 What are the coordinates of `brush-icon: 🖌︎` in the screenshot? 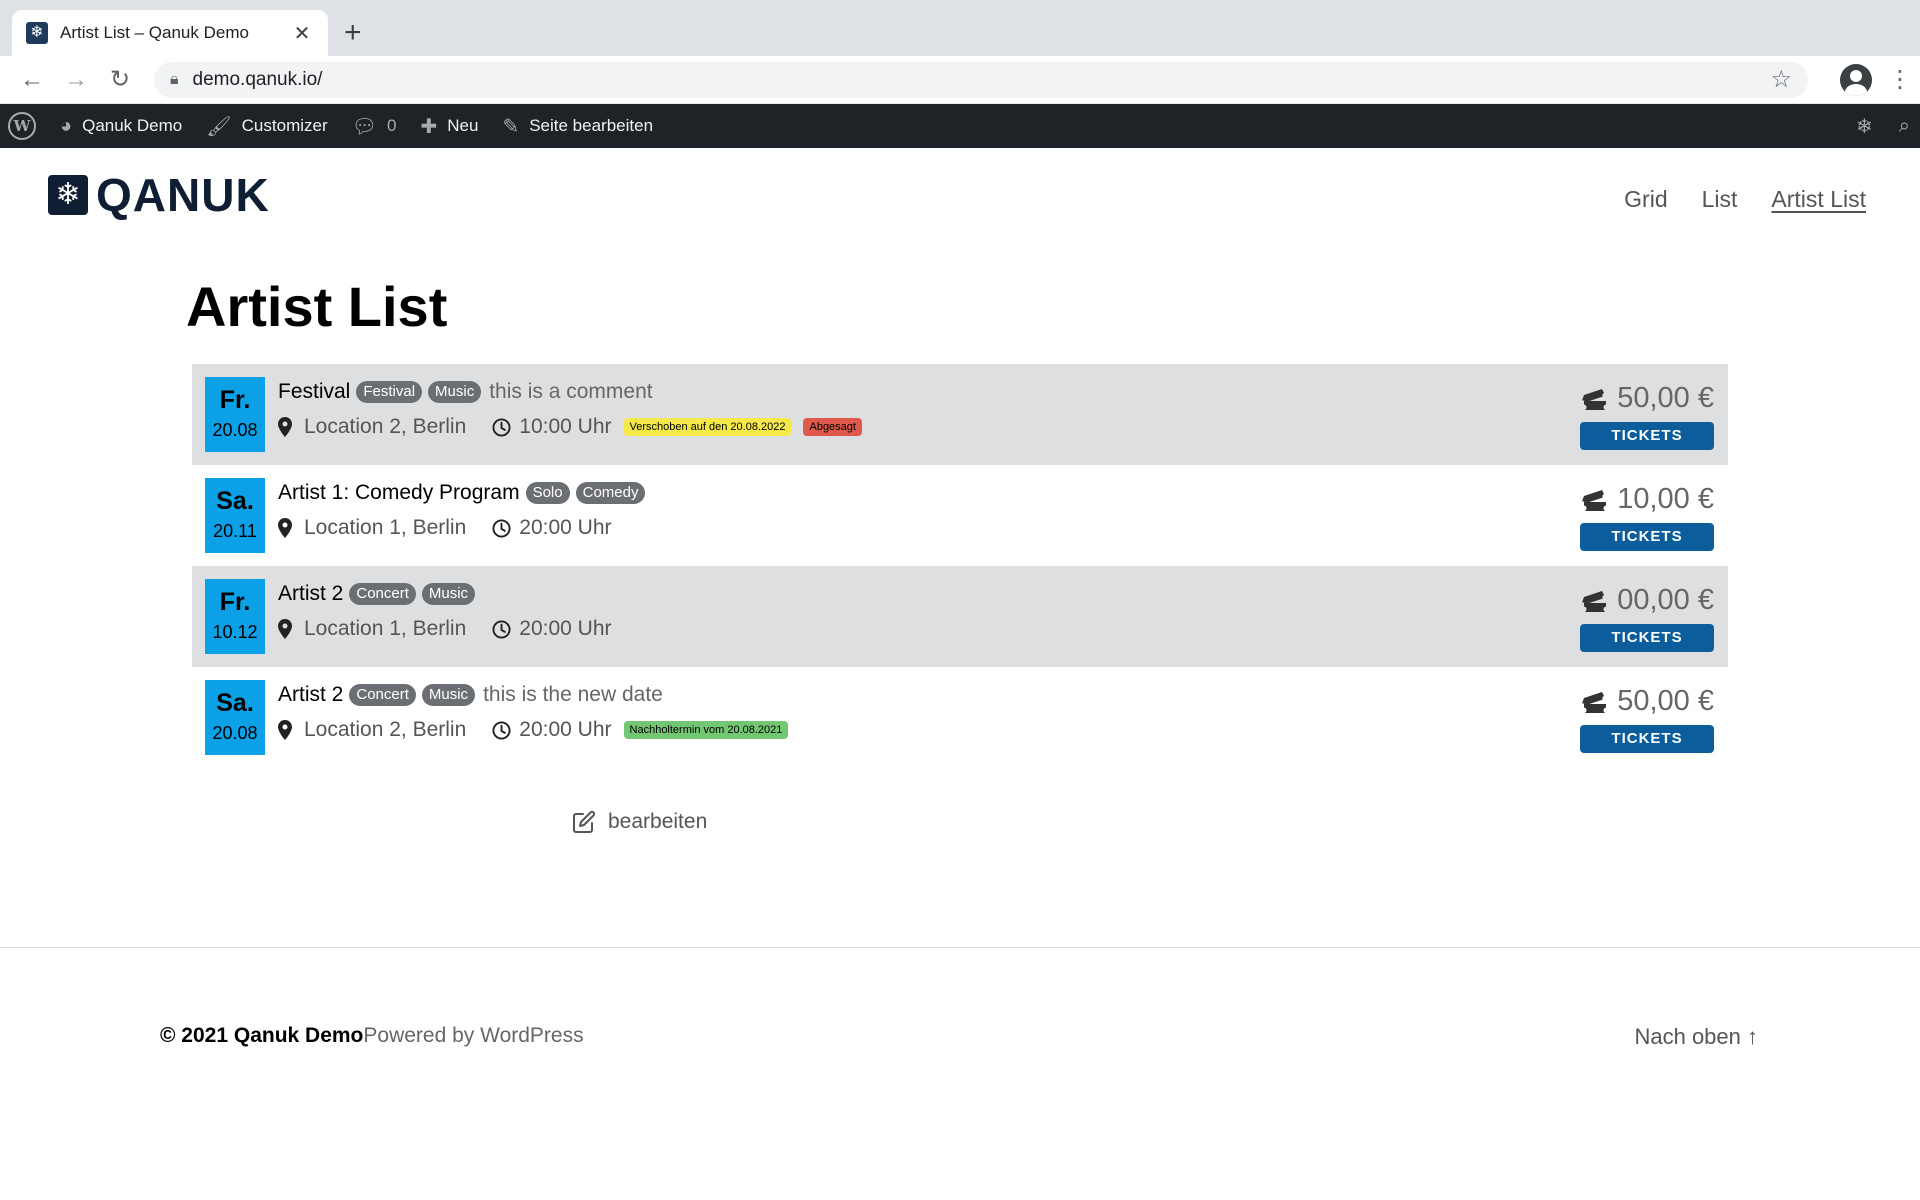 It's located at (219, 126).